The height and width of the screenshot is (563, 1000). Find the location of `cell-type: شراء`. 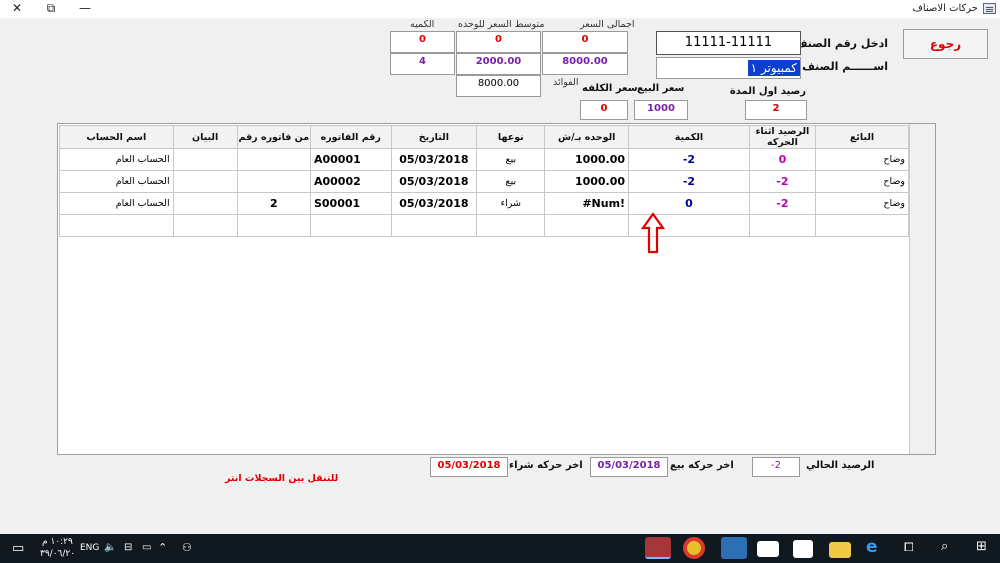

cell-type: شراء is located at coordinates (511, 203).